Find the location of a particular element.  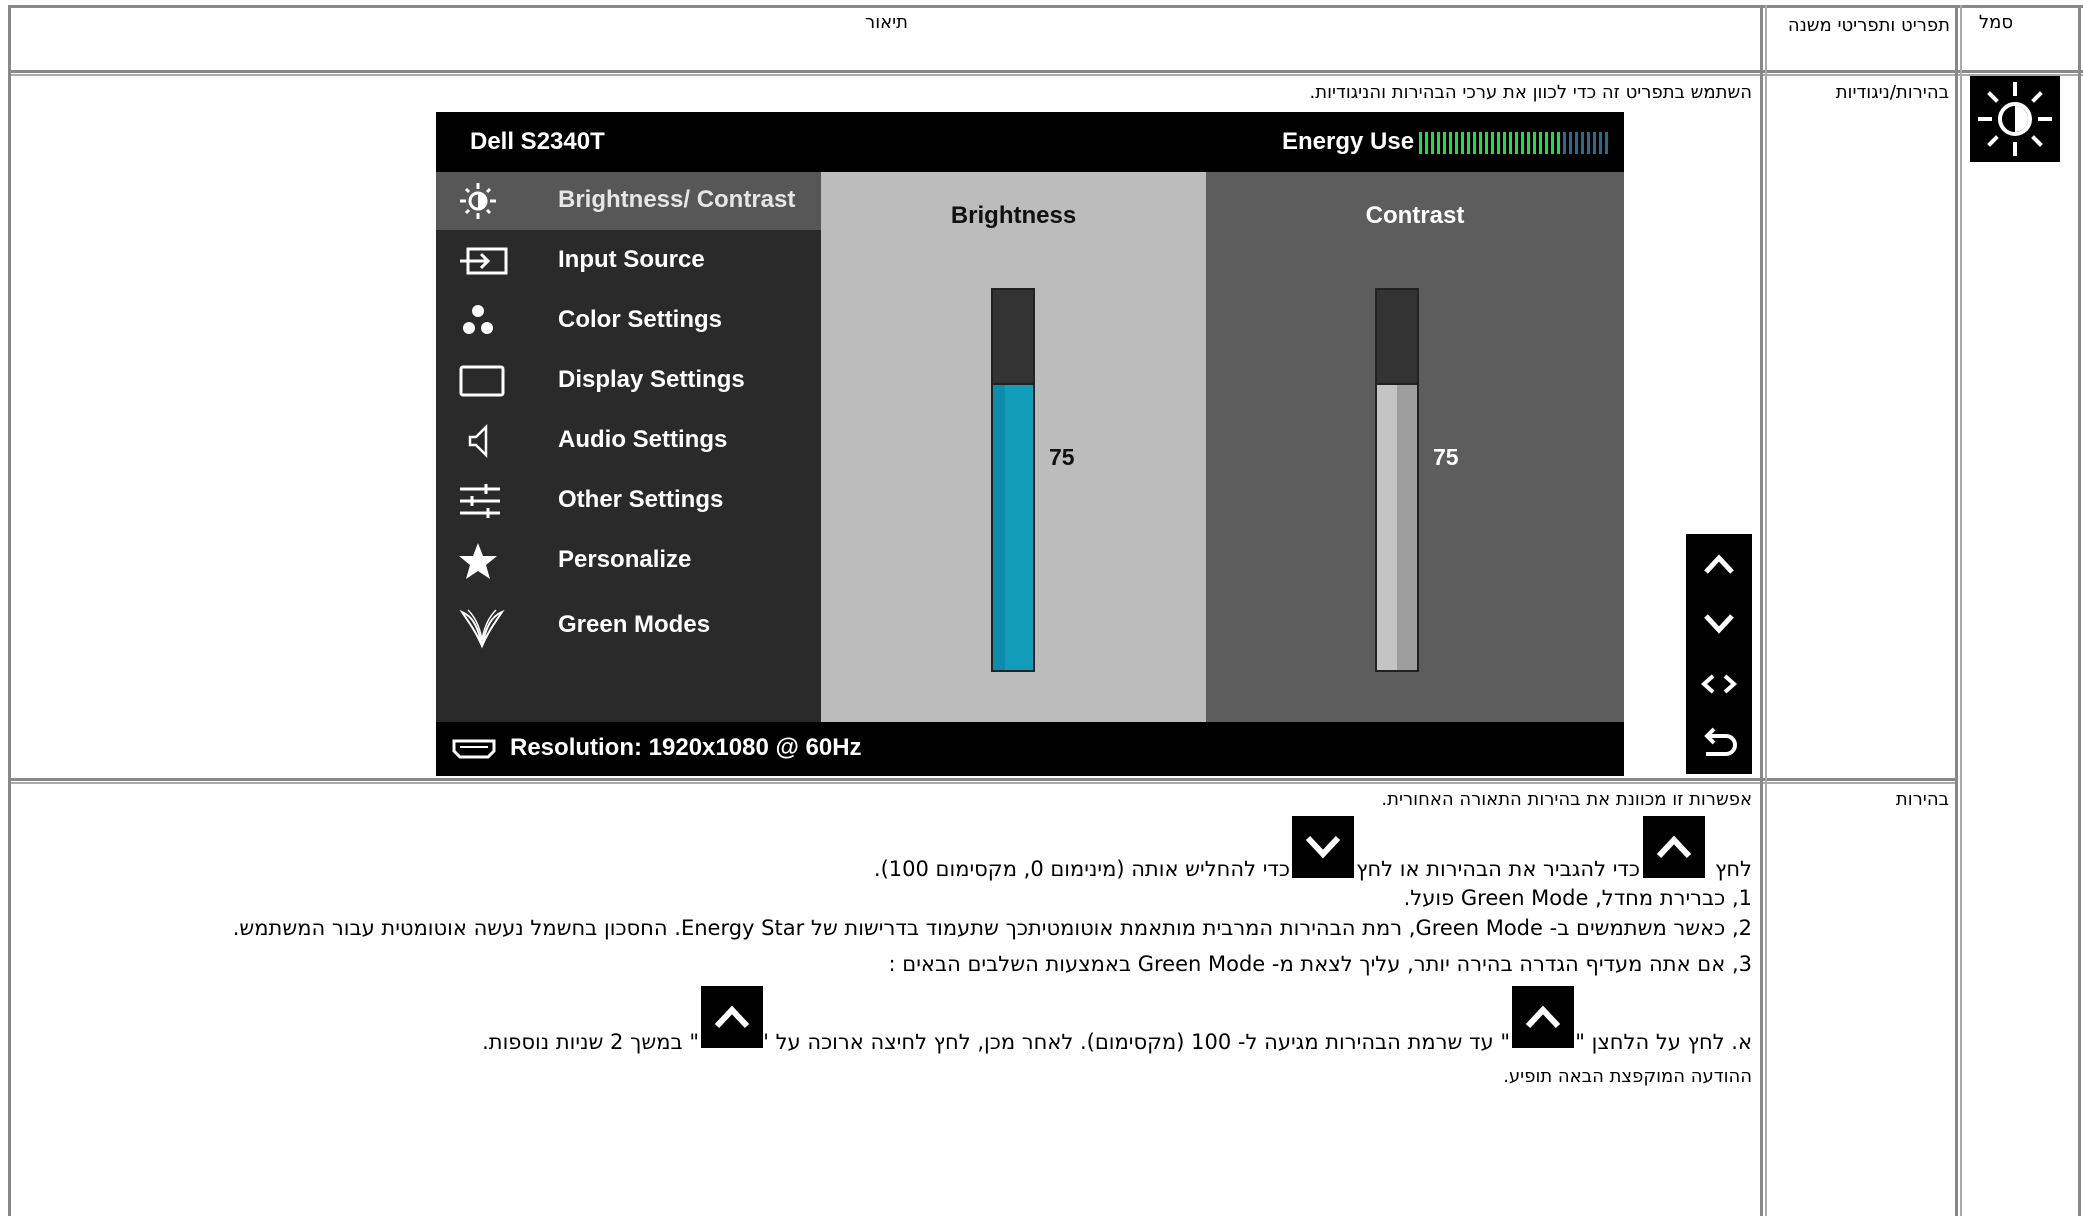

contrast-panel: Contrast 75 is located at coordinates (1415, 447).